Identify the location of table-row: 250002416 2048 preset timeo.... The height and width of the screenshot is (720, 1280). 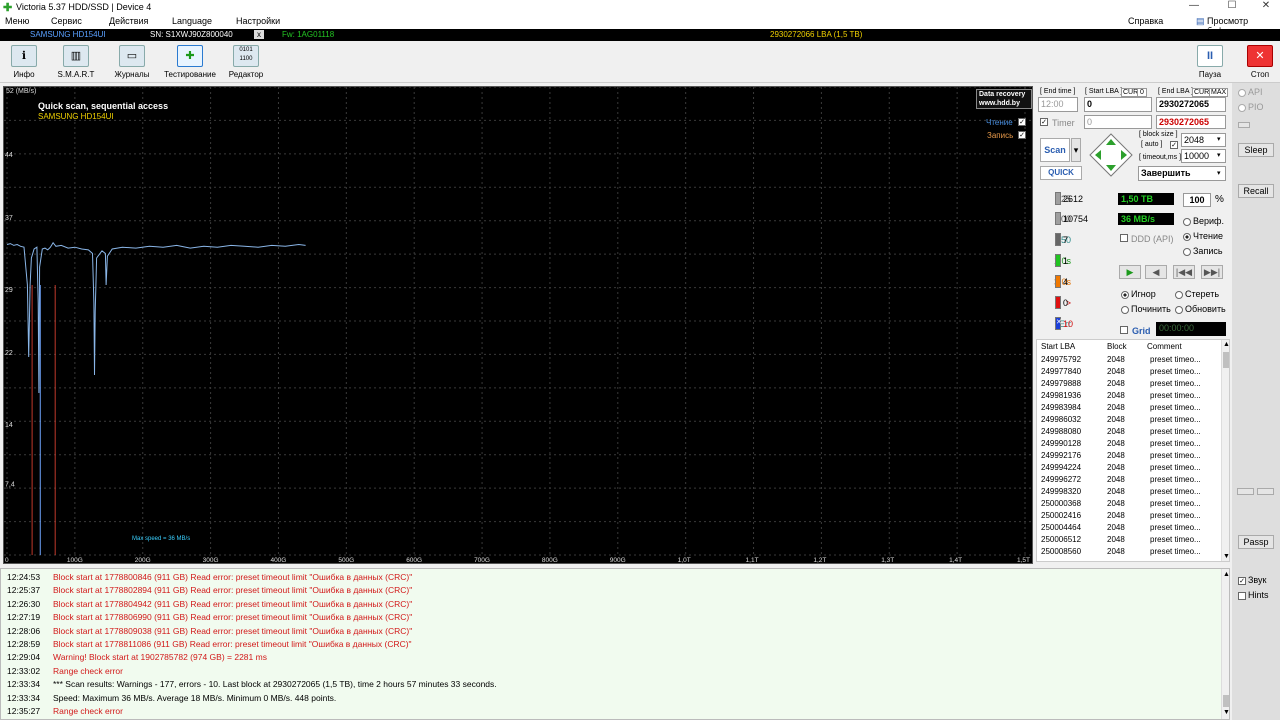
(1129, 517).